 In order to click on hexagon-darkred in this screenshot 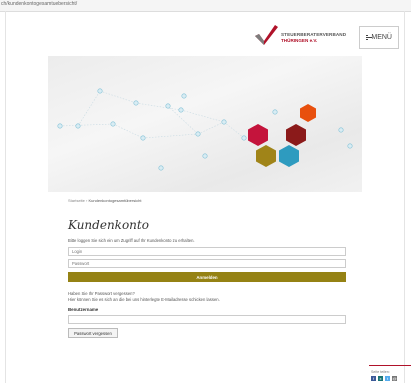, I will do `click(296, 135)`.